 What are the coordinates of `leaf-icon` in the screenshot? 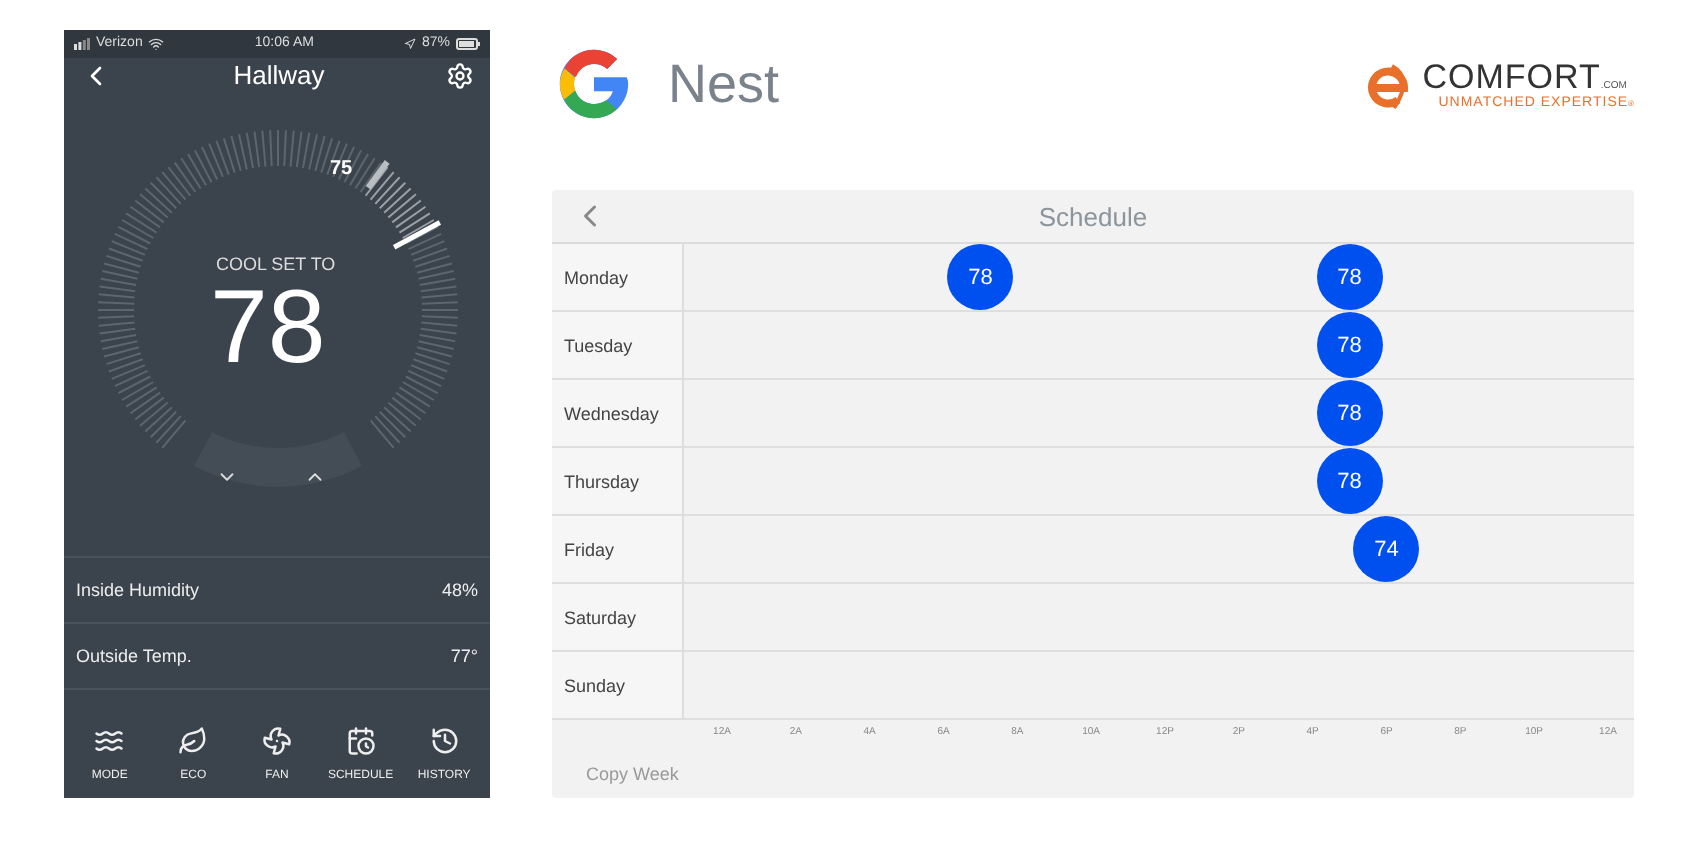 It's located at (193, 741).